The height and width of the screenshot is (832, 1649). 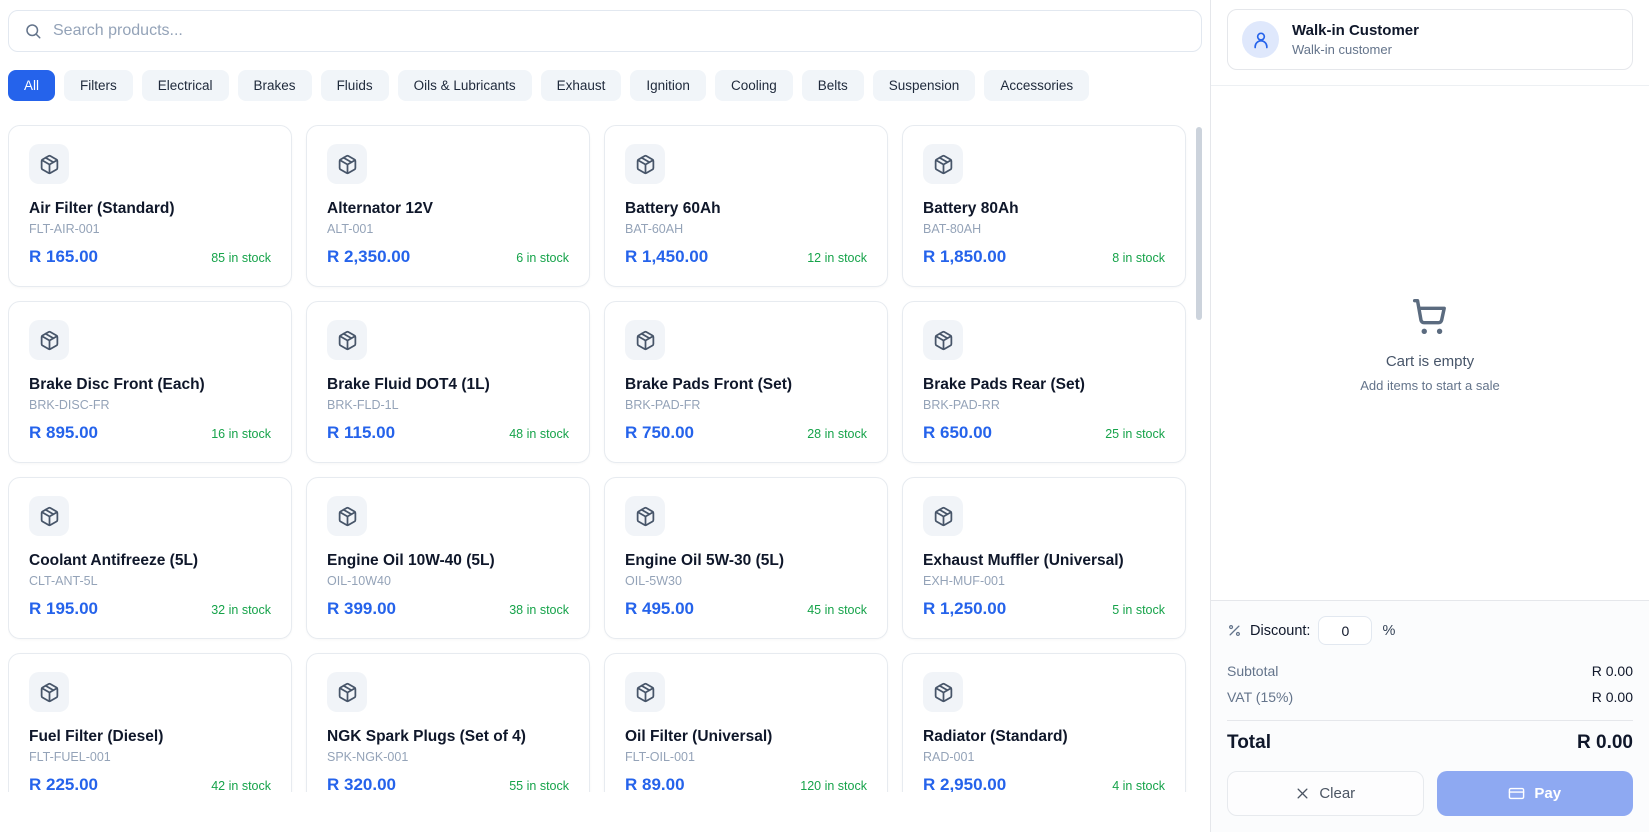 What do you see at coordinates (63, 783) in the screenshot?
I see `product-price: R 225.00` at bounding box center [63, 783].